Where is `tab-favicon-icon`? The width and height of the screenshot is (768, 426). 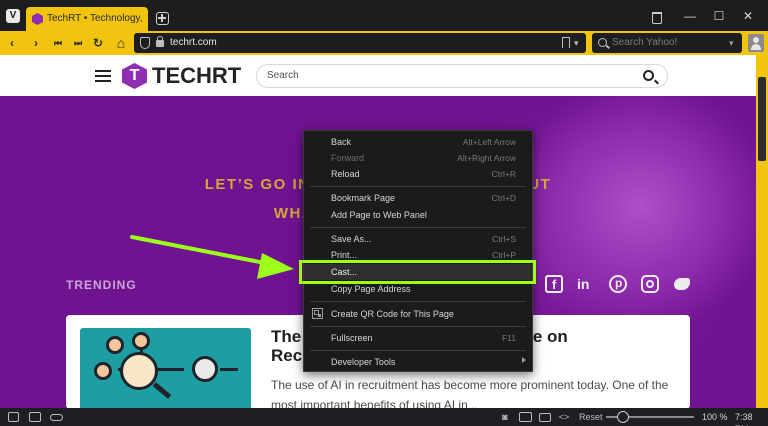 tab-favicon-icon is located at coordinates (37, 19).